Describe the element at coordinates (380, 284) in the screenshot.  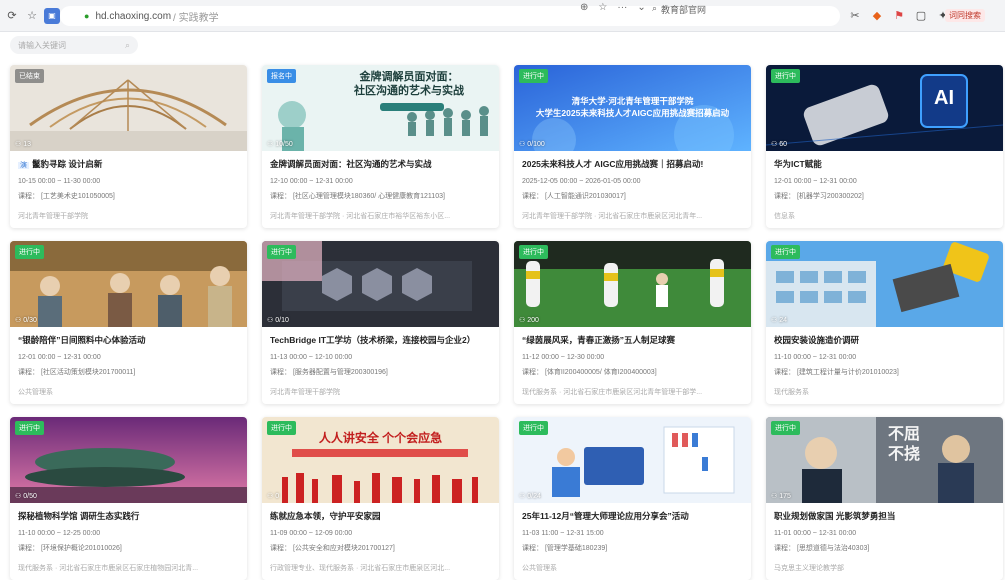
I see `server-hardware-image` at that location.